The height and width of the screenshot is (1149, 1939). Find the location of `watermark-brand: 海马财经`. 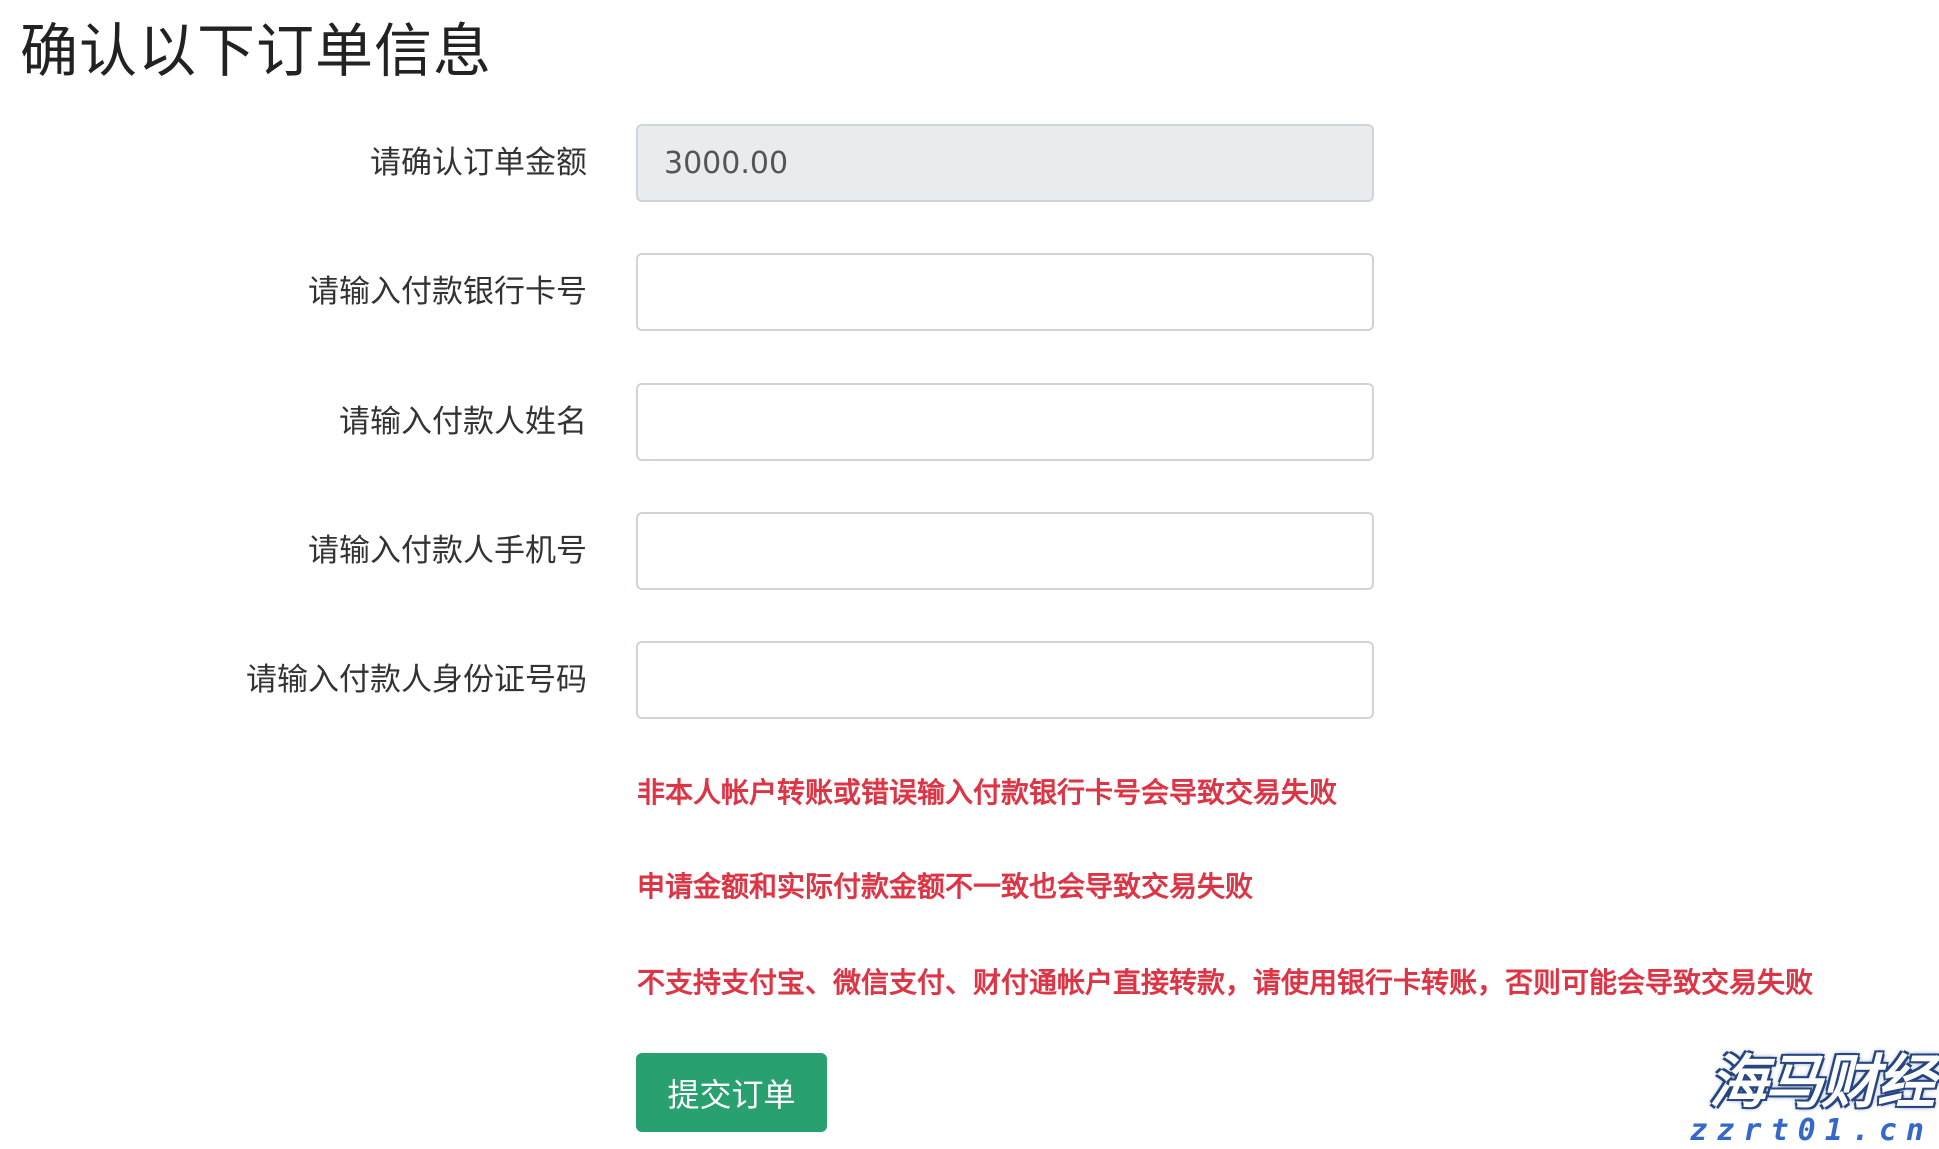

watermark-brand: 海马财经 is located at coordinates (1821, 1082).